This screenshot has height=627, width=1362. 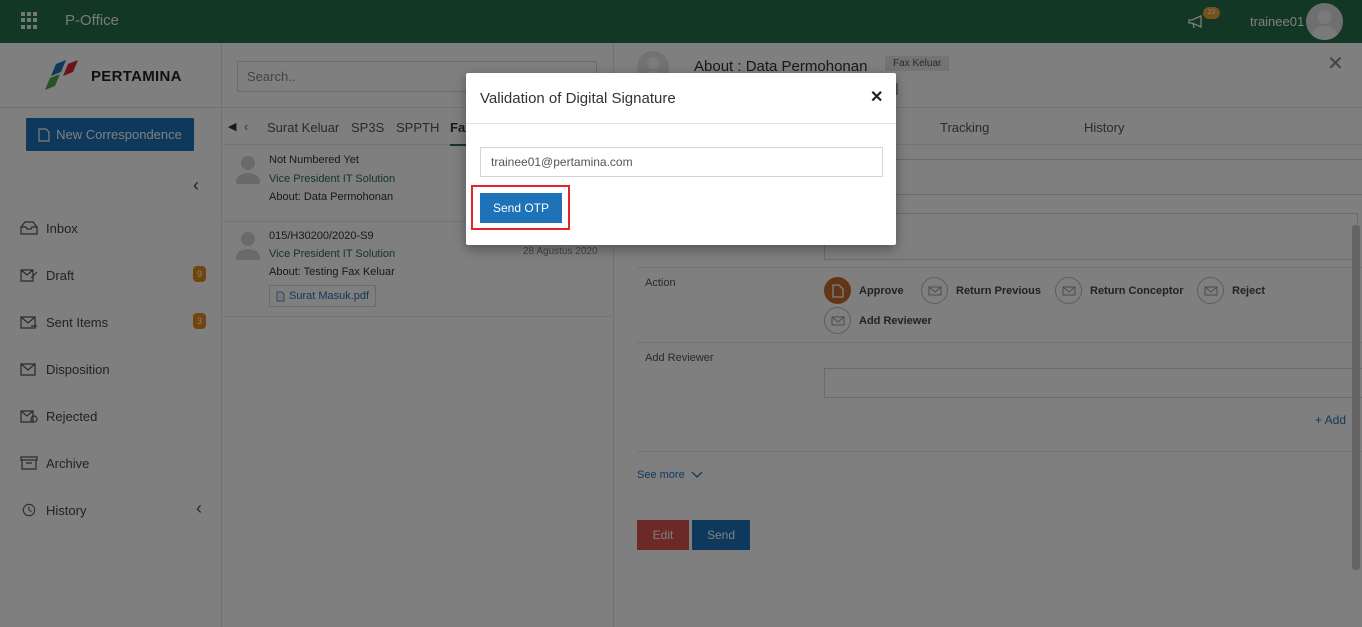 I want to click on close-icon: ✕, so click(x=876, y=97).